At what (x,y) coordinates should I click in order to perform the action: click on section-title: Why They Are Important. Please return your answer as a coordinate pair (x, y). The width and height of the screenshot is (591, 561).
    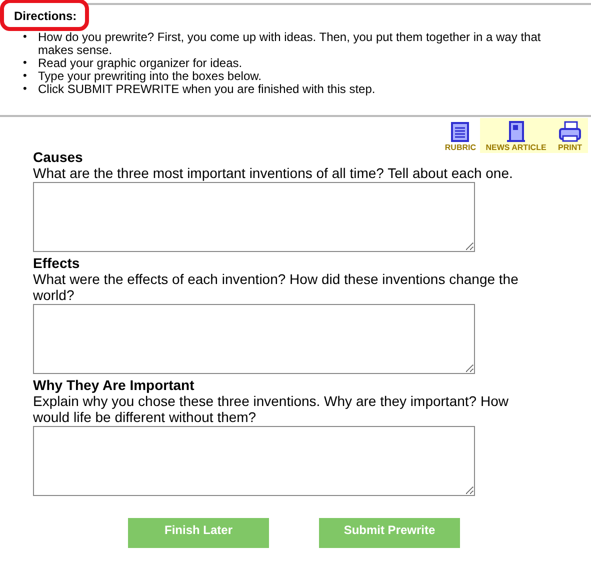
    Looking at the image, I should click on (114, 385).